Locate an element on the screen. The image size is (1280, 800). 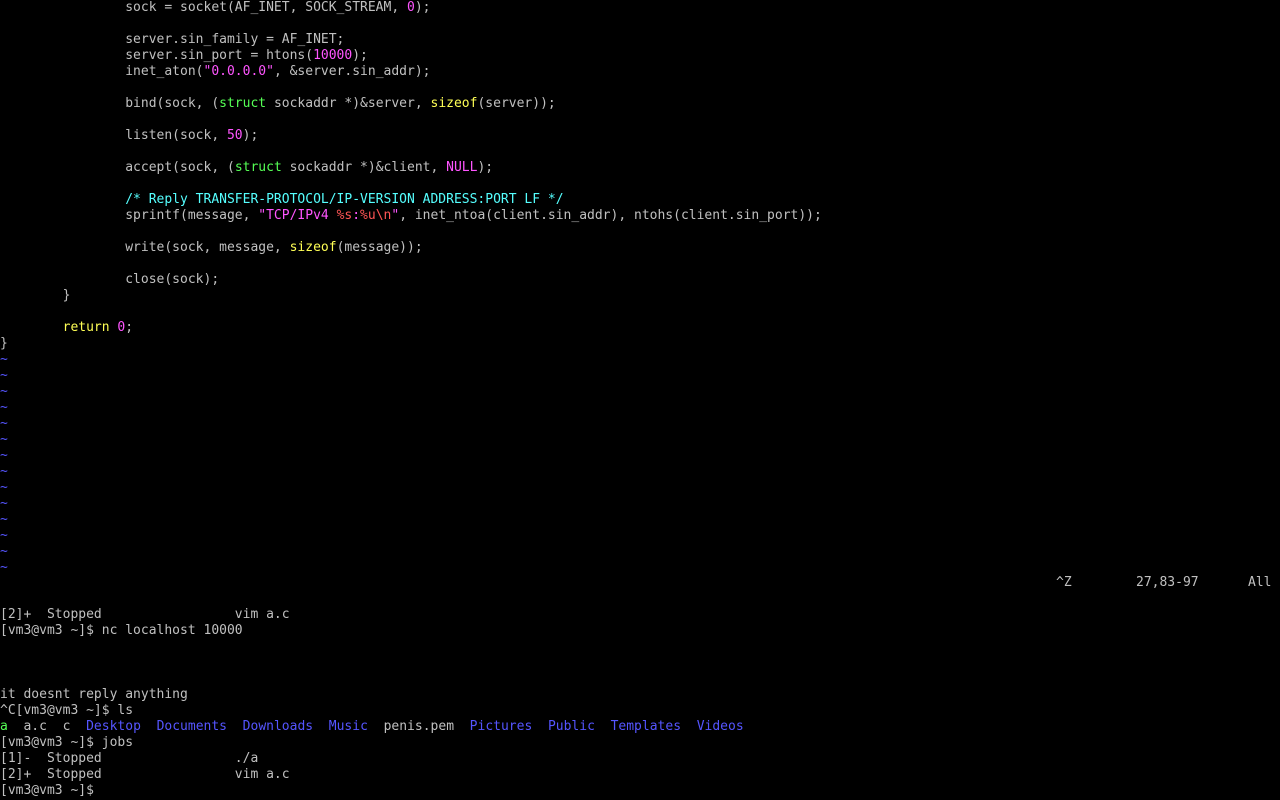
shell-line-segment: Templates is located at coordinates (646, 726).